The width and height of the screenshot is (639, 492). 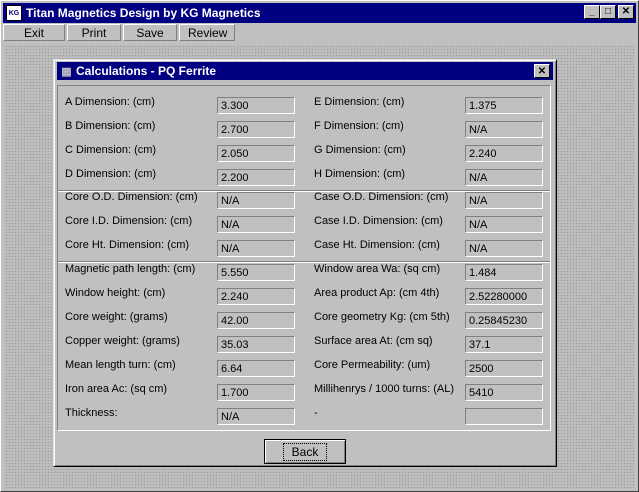 What do you see at coordinates (504, 368) in the screenshot?
I see `core-permeability-um-field: 2500` at bounding box center [504, 368].